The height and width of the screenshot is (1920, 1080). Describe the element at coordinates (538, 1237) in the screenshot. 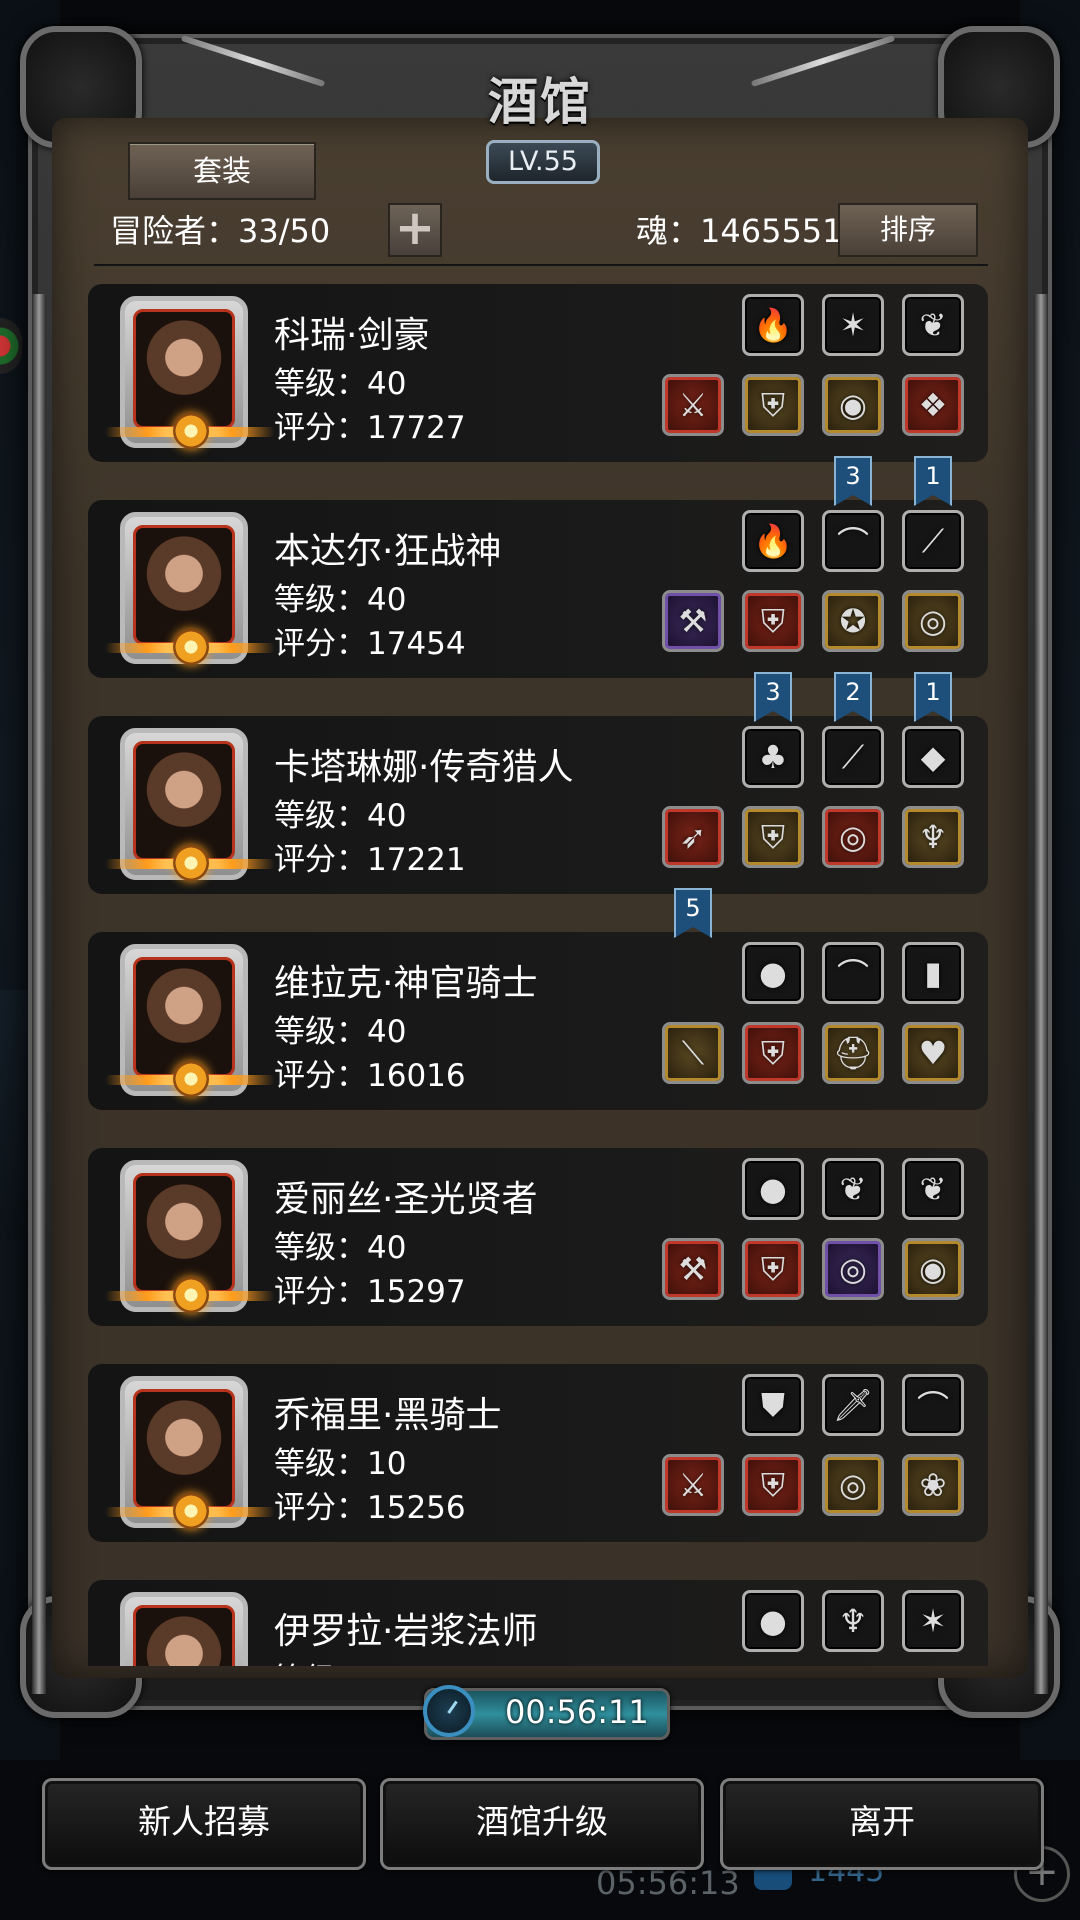

I see `hero-card: 爱丽丝·圣光贤者 等级：40 评分：15297 ● ❦ ❦ ⚒ ⛨ ◎ ◉` at that location.